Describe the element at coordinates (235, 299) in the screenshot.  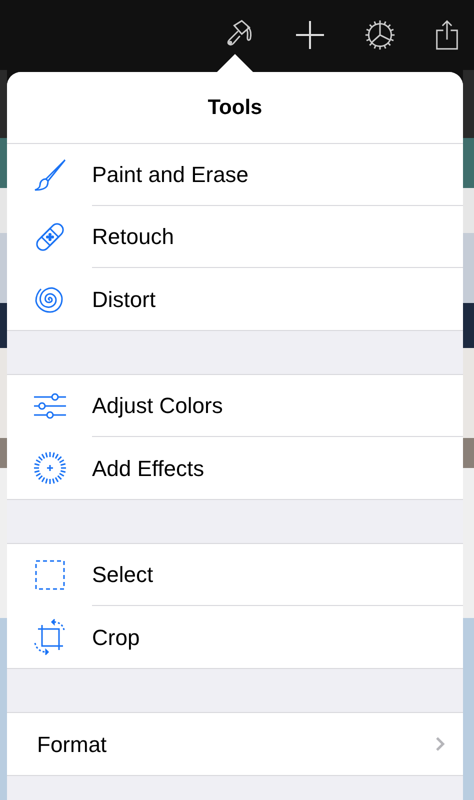
I see `tool-menu-item: Distort` at that location.